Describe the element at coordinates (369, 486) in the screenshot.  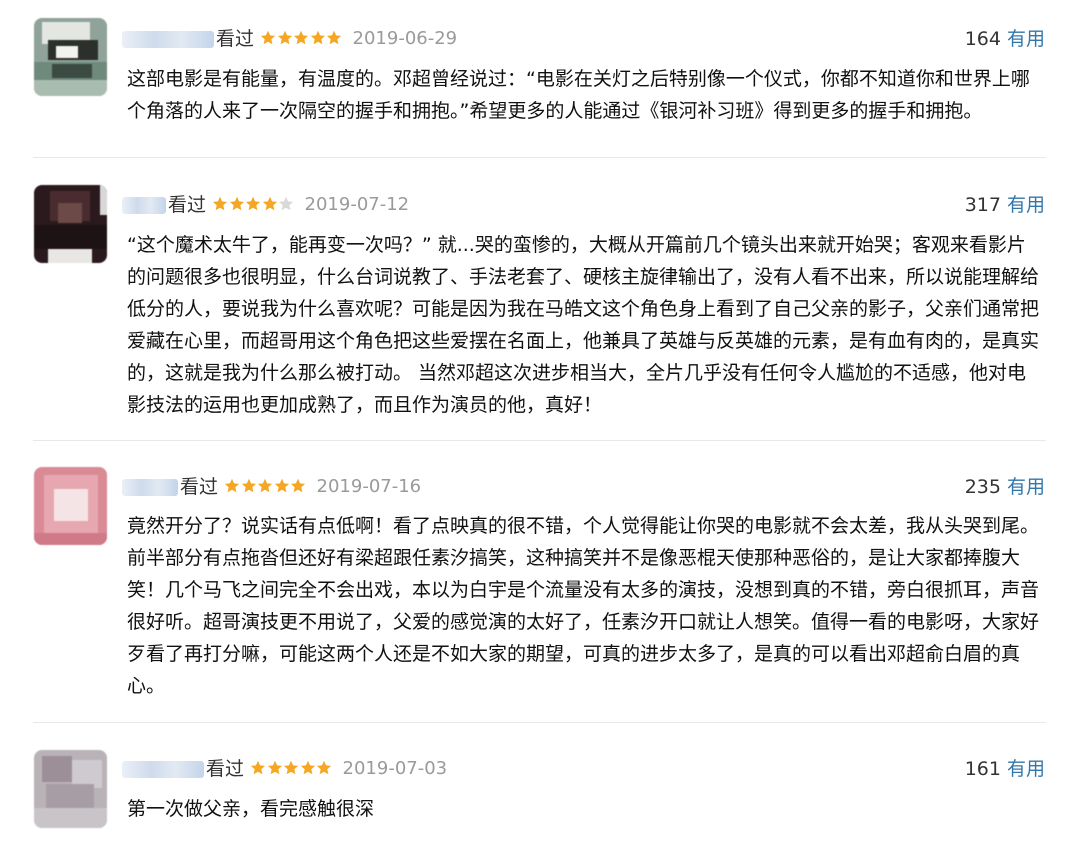
I see `review-date: 2019-07-16` at that location.